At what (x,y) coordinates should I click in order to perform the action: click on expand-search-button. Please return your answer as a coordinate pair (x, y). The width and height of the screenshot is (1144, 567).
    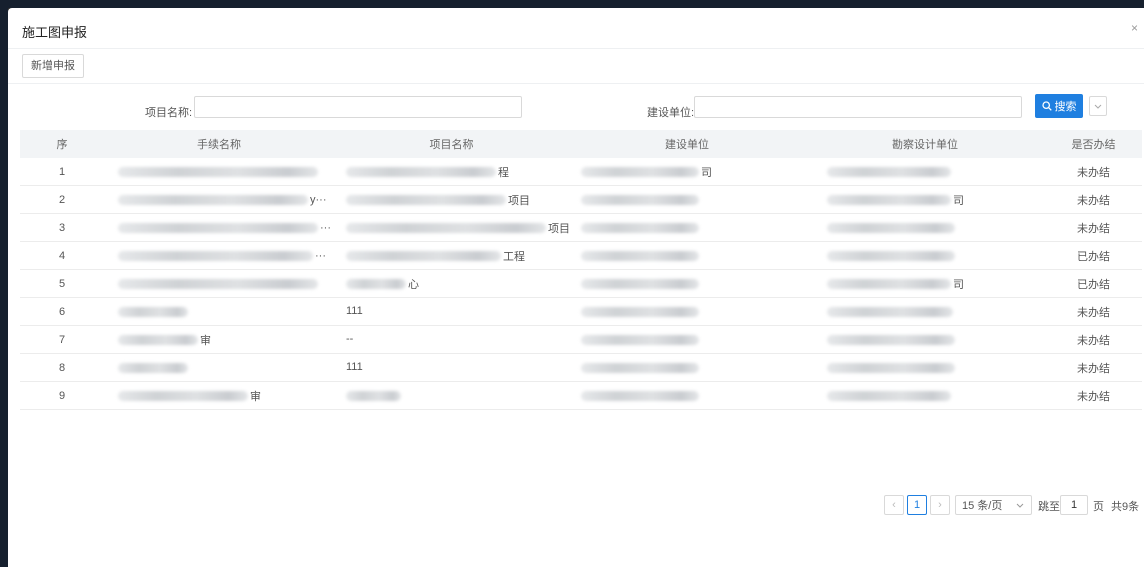
    Looking at the image, I should click on (1098, 106).